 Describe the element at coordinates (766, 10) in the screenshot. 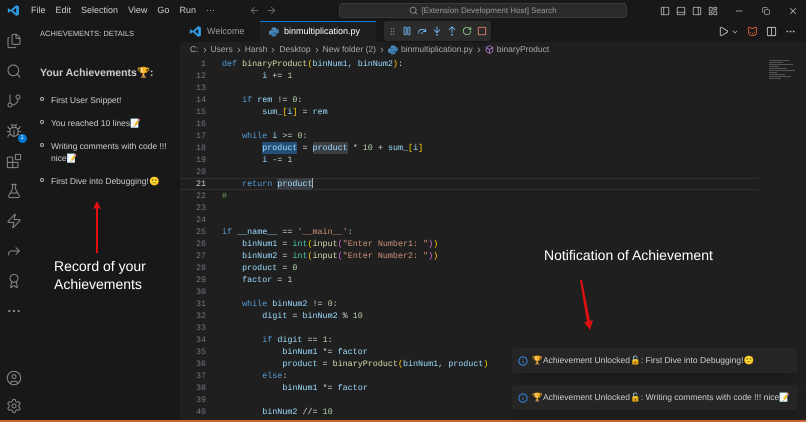

I see `restore-icon` at that location.